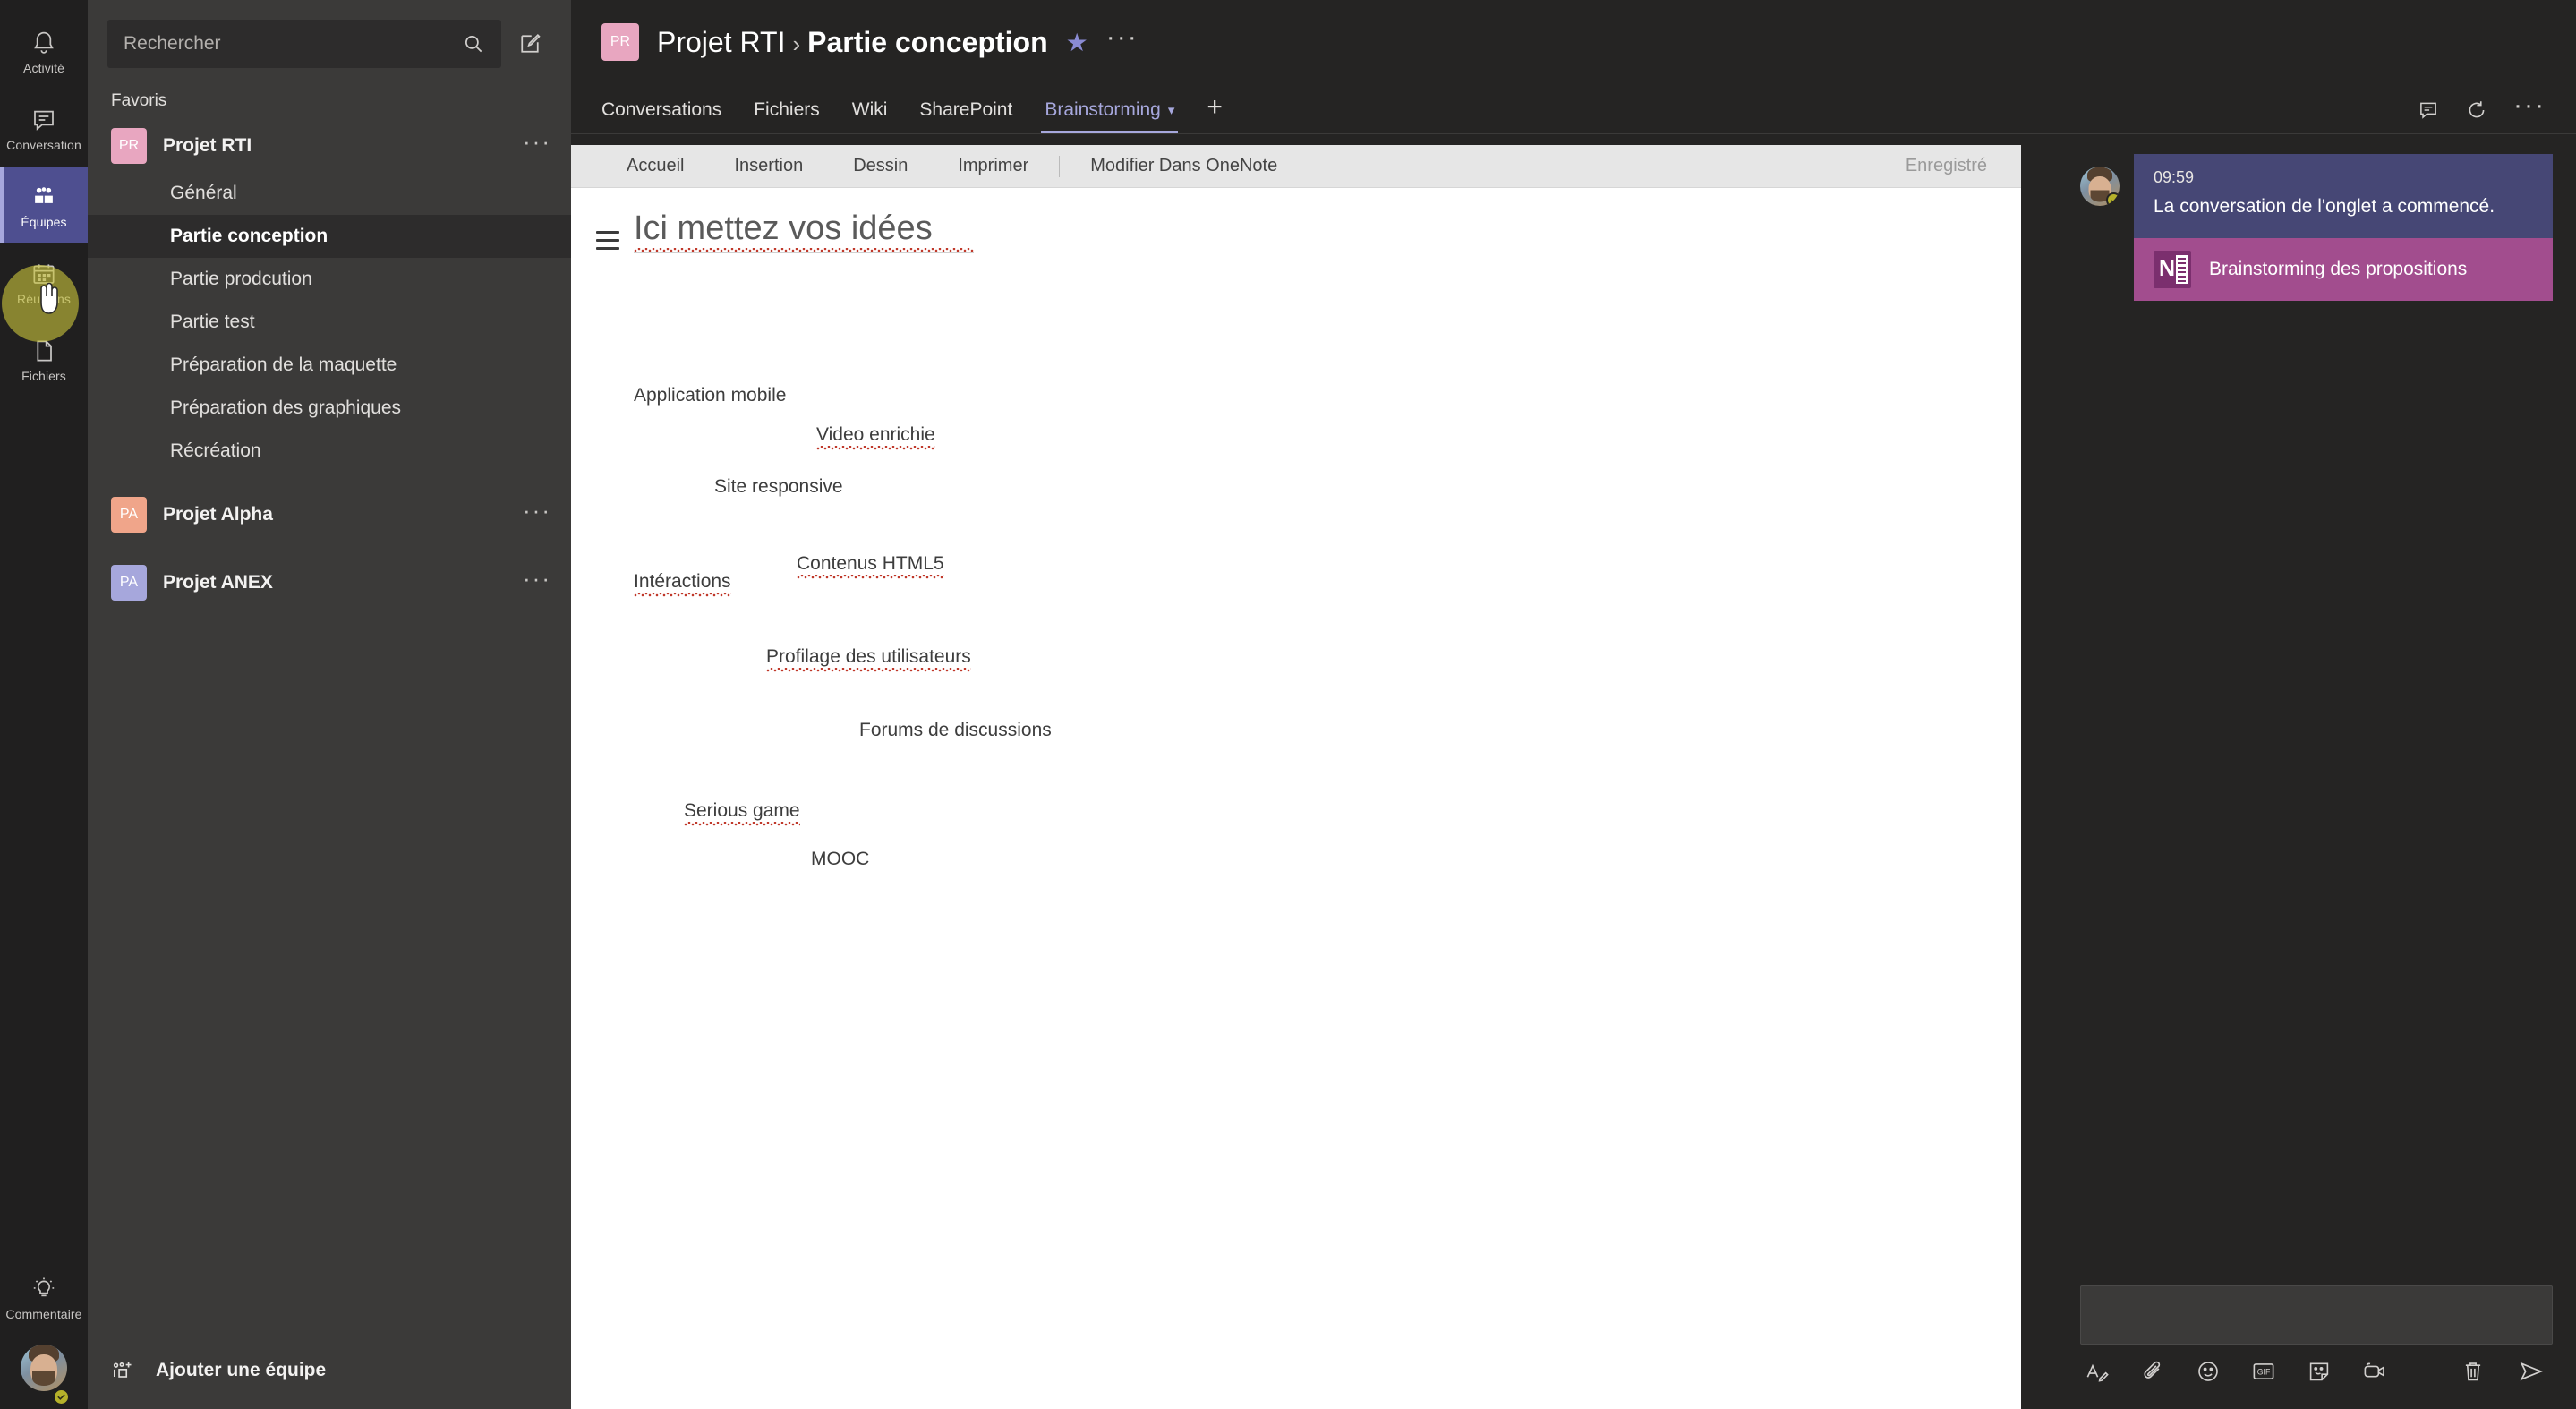  I want to click on rail-item-fichiers: Fichiers, so click(44, 358).